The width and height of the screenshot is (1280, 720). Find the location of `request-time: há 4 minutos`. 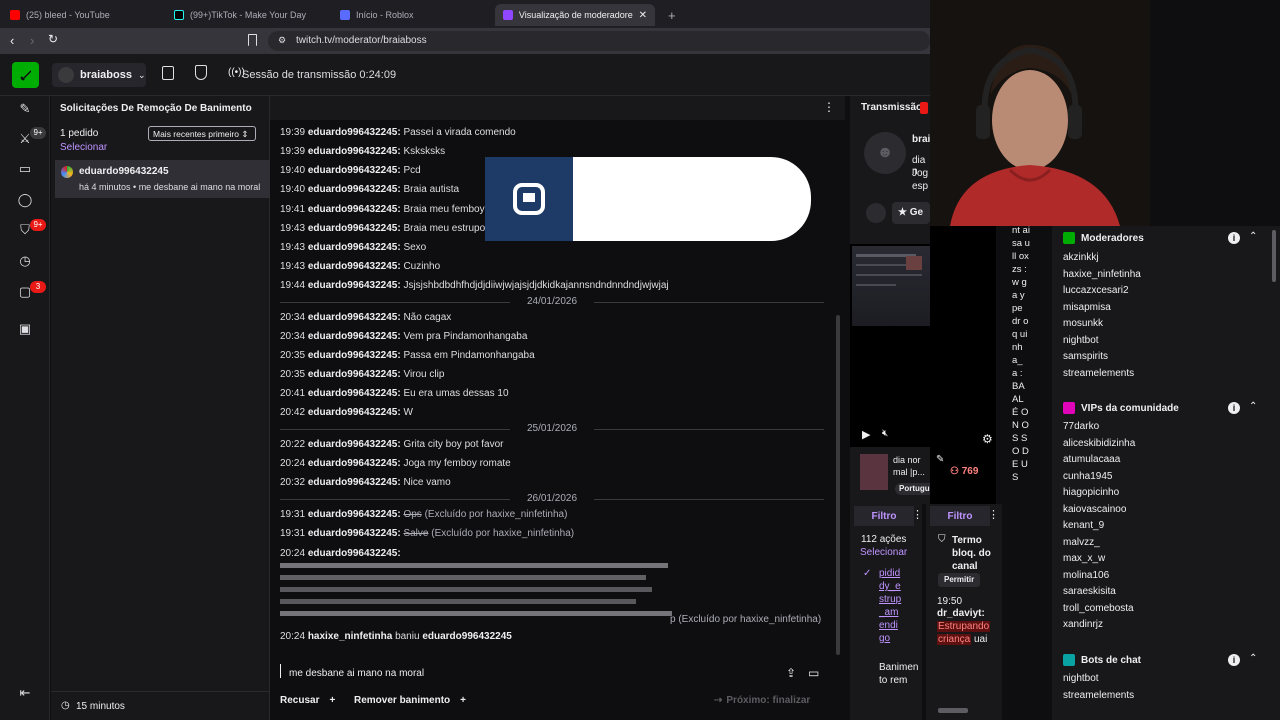

request-time: há 4 minutos is located at coordinates (105, 187).